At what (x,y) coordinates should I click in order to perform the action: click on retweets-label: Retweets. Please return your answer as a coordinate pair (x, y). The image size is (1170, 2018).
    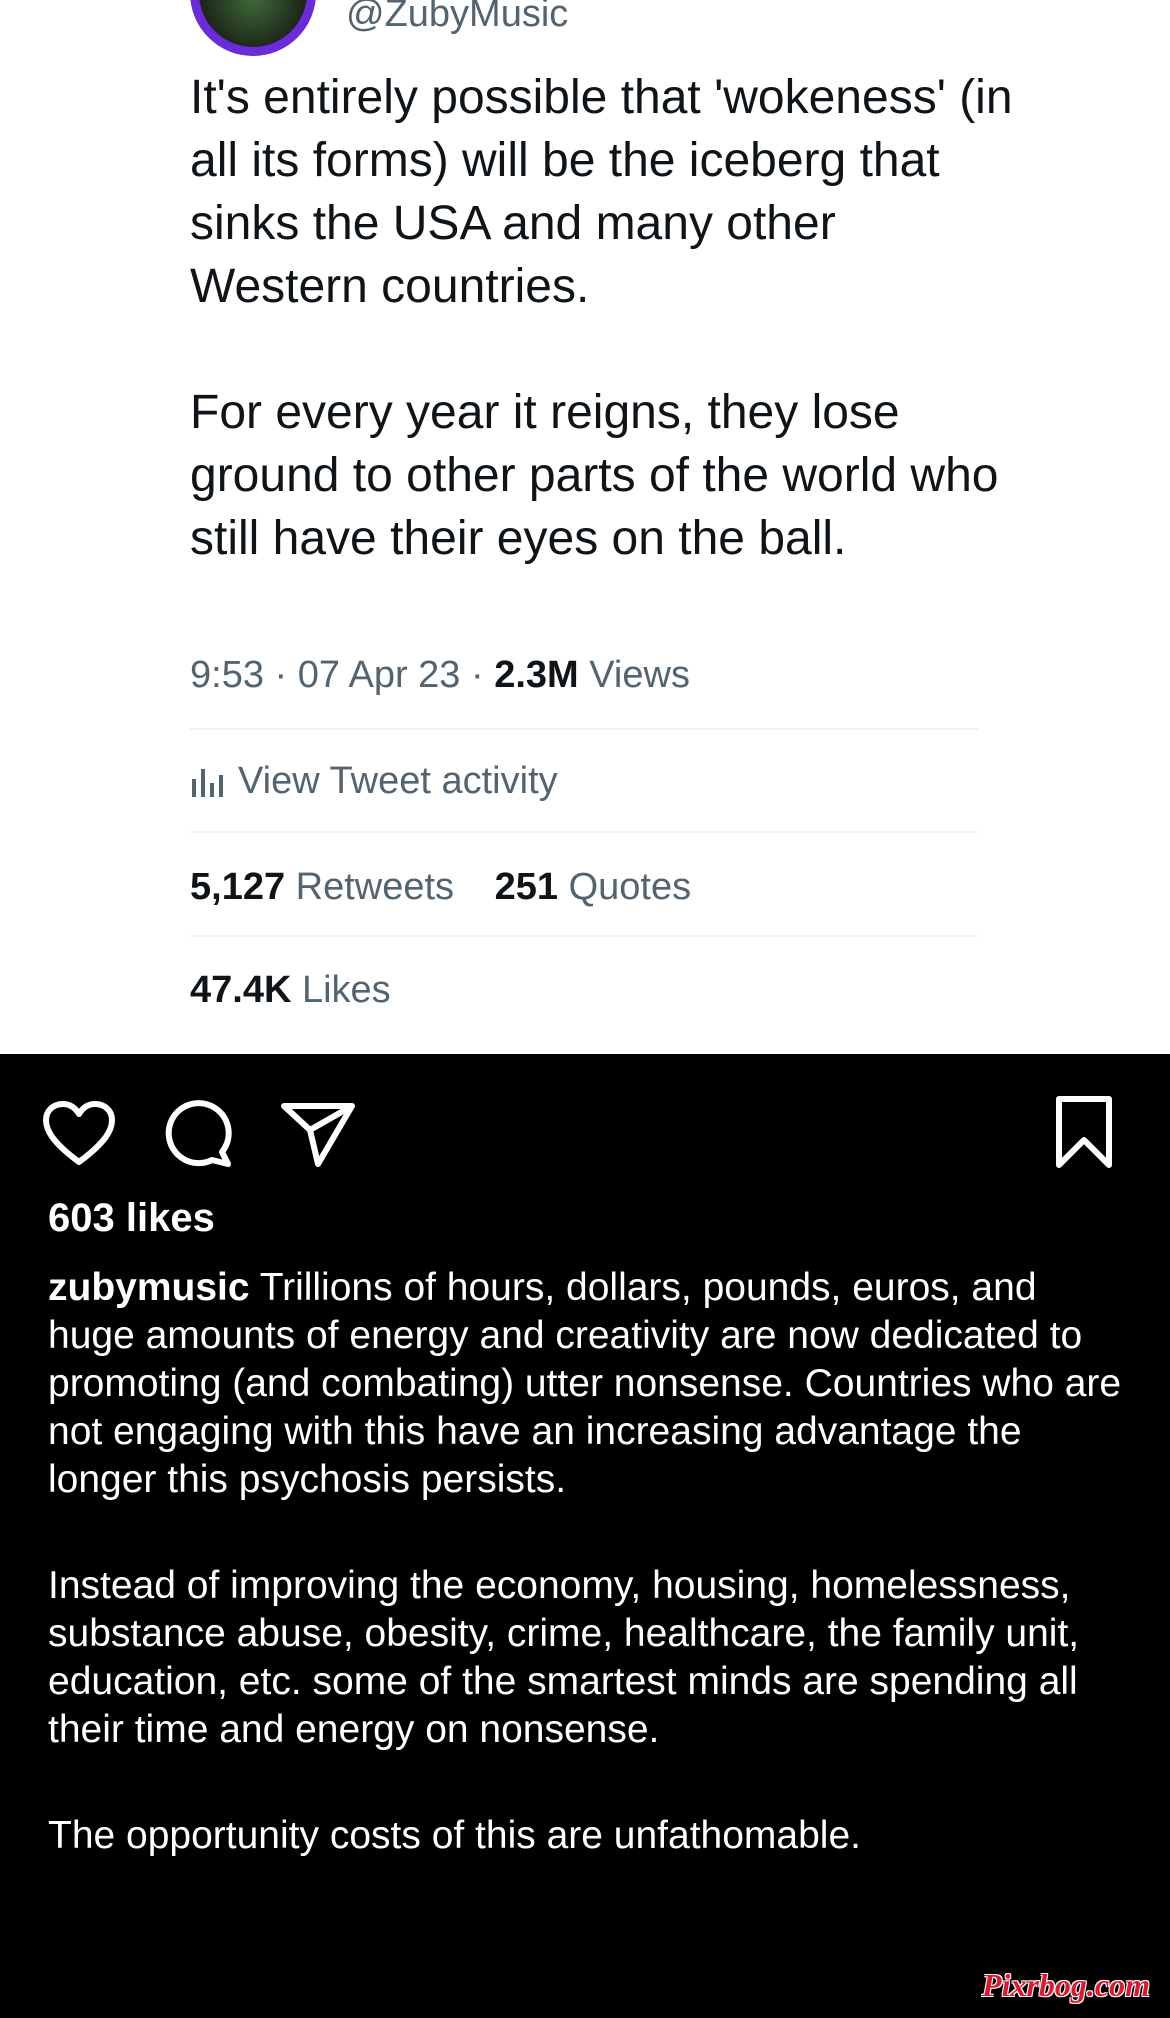
    Looking at the image, I should click on (375, 887).